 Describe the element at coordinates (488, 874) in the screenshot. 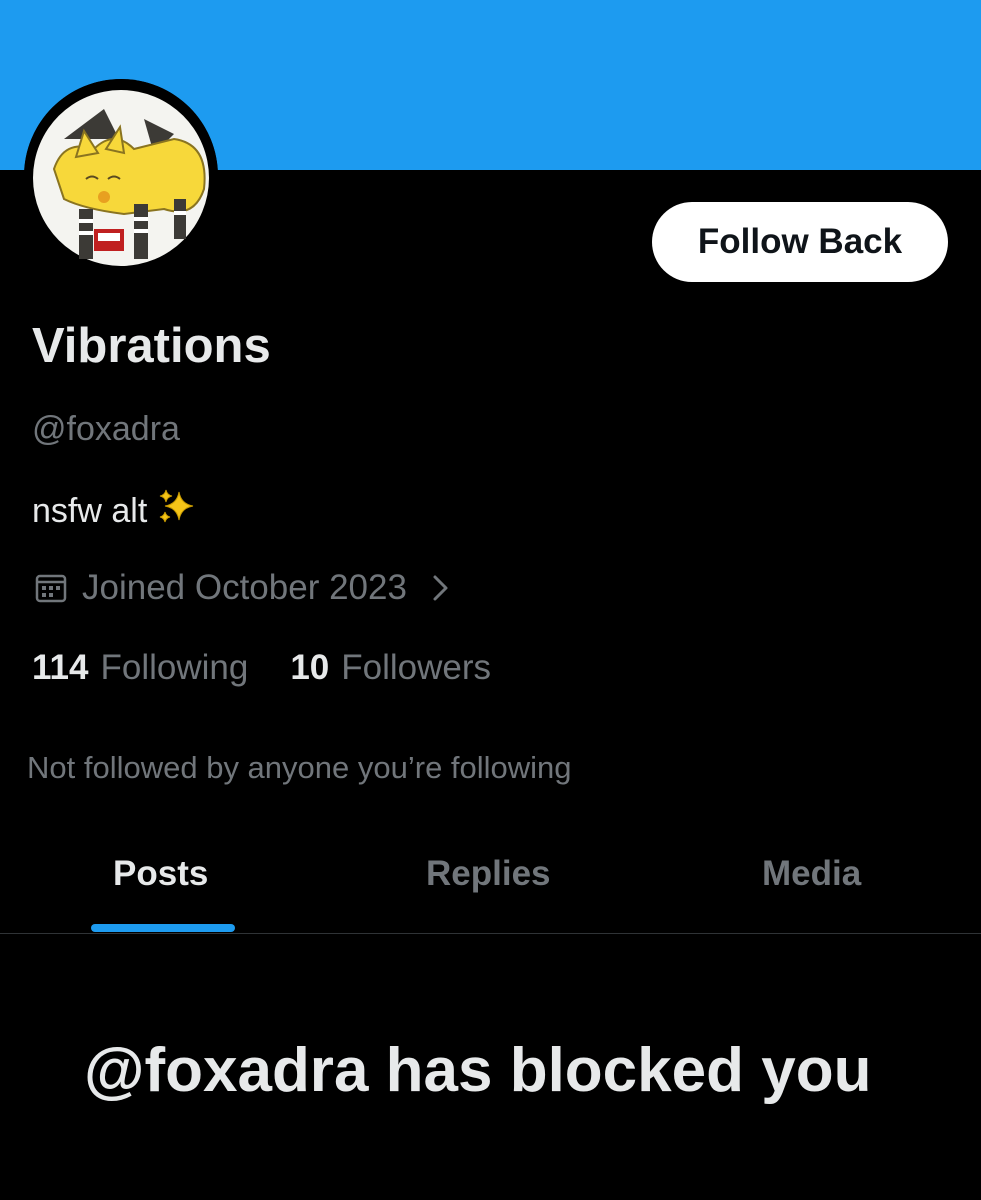

I see `tab-replies: Replies` at that location.